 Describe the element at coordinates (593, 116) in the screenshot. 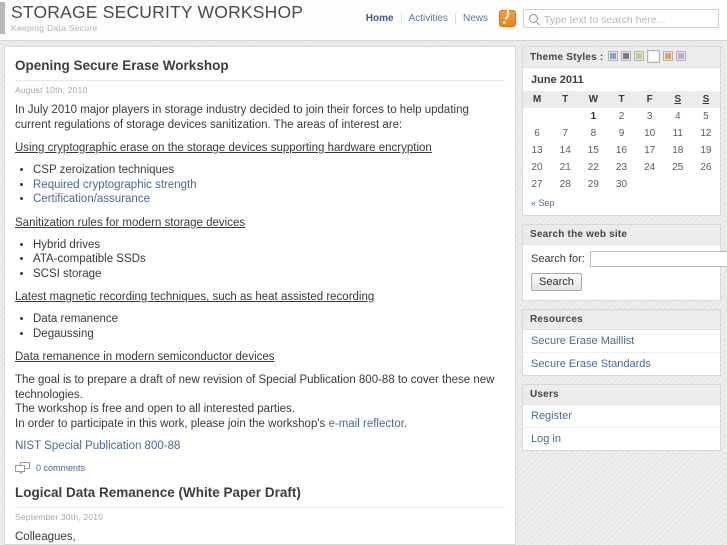

I see `calendar-day-today: 1` at that location.